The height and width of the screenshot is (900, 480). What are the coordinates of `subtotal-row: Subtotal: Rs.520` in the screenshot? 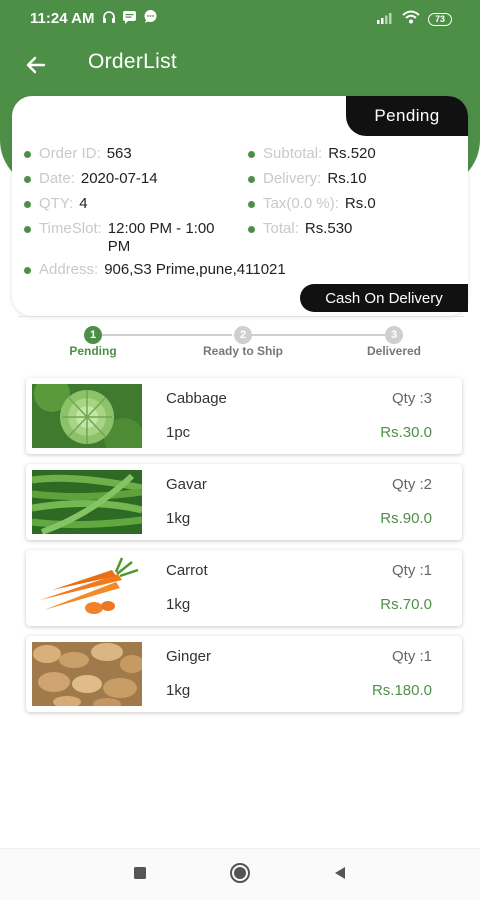 It's located at (312, 154).